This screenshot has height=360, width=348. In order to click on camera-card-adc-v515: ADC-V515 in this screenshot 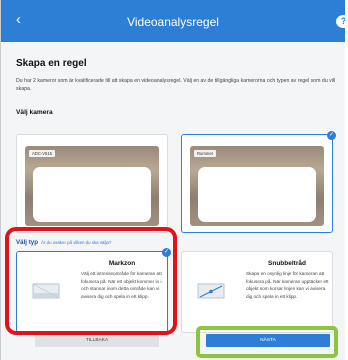, I will do `click(92, 183)`.